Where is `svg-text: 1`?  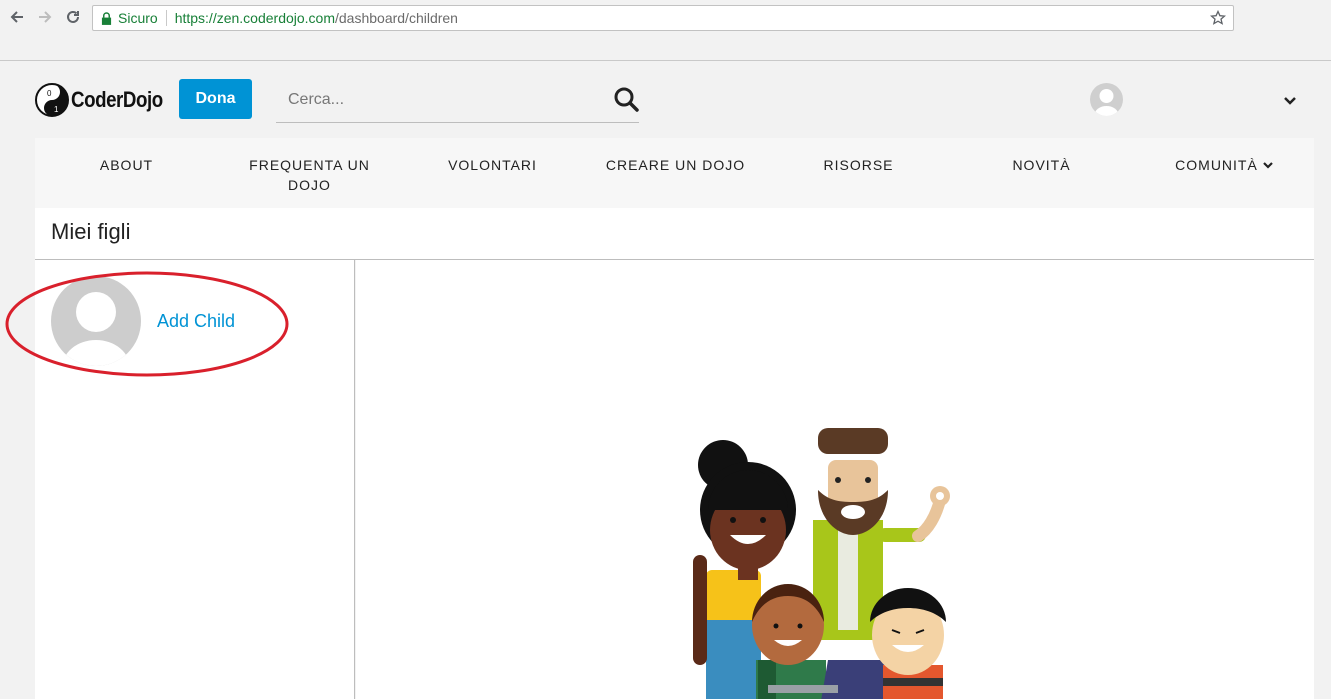 svg-text: 1 is located at coordinates (56, 109).